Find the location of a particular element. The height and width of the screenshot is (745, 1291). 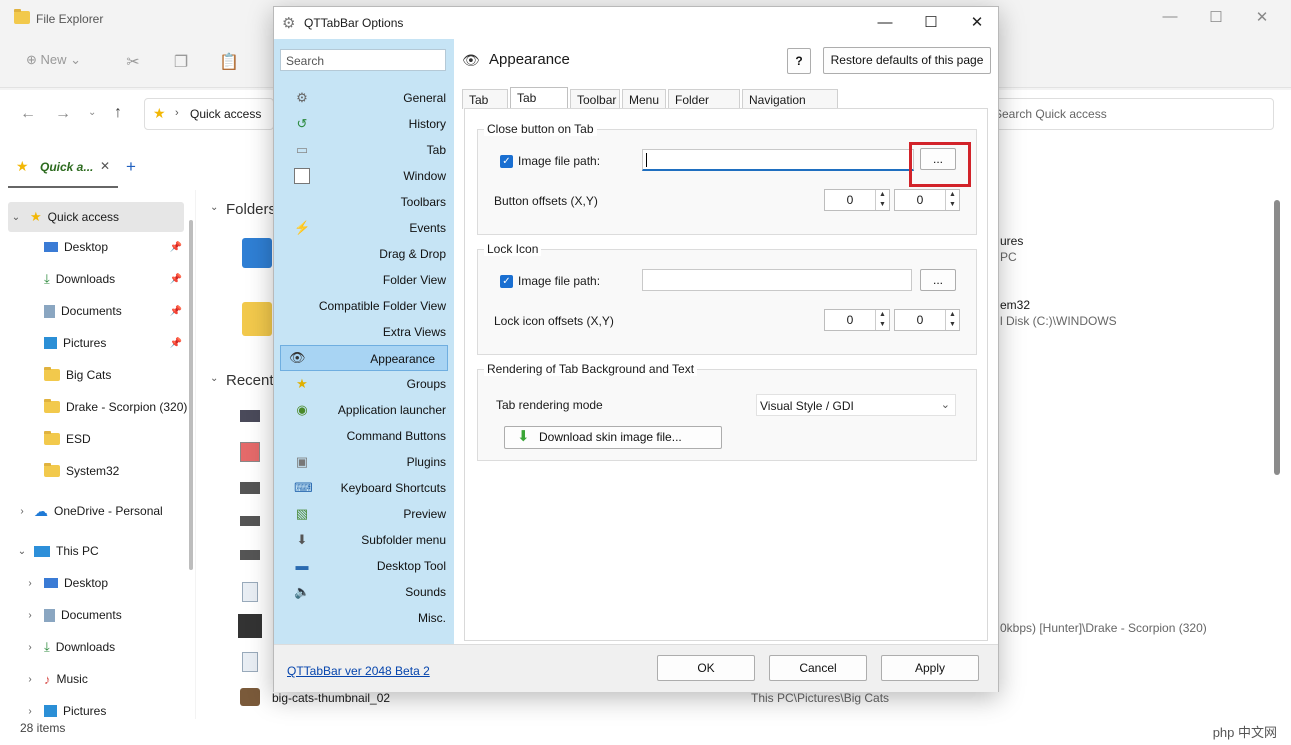

nav-quick-access: ⌄ ★ Quick access is located at coordinates (96, 217).